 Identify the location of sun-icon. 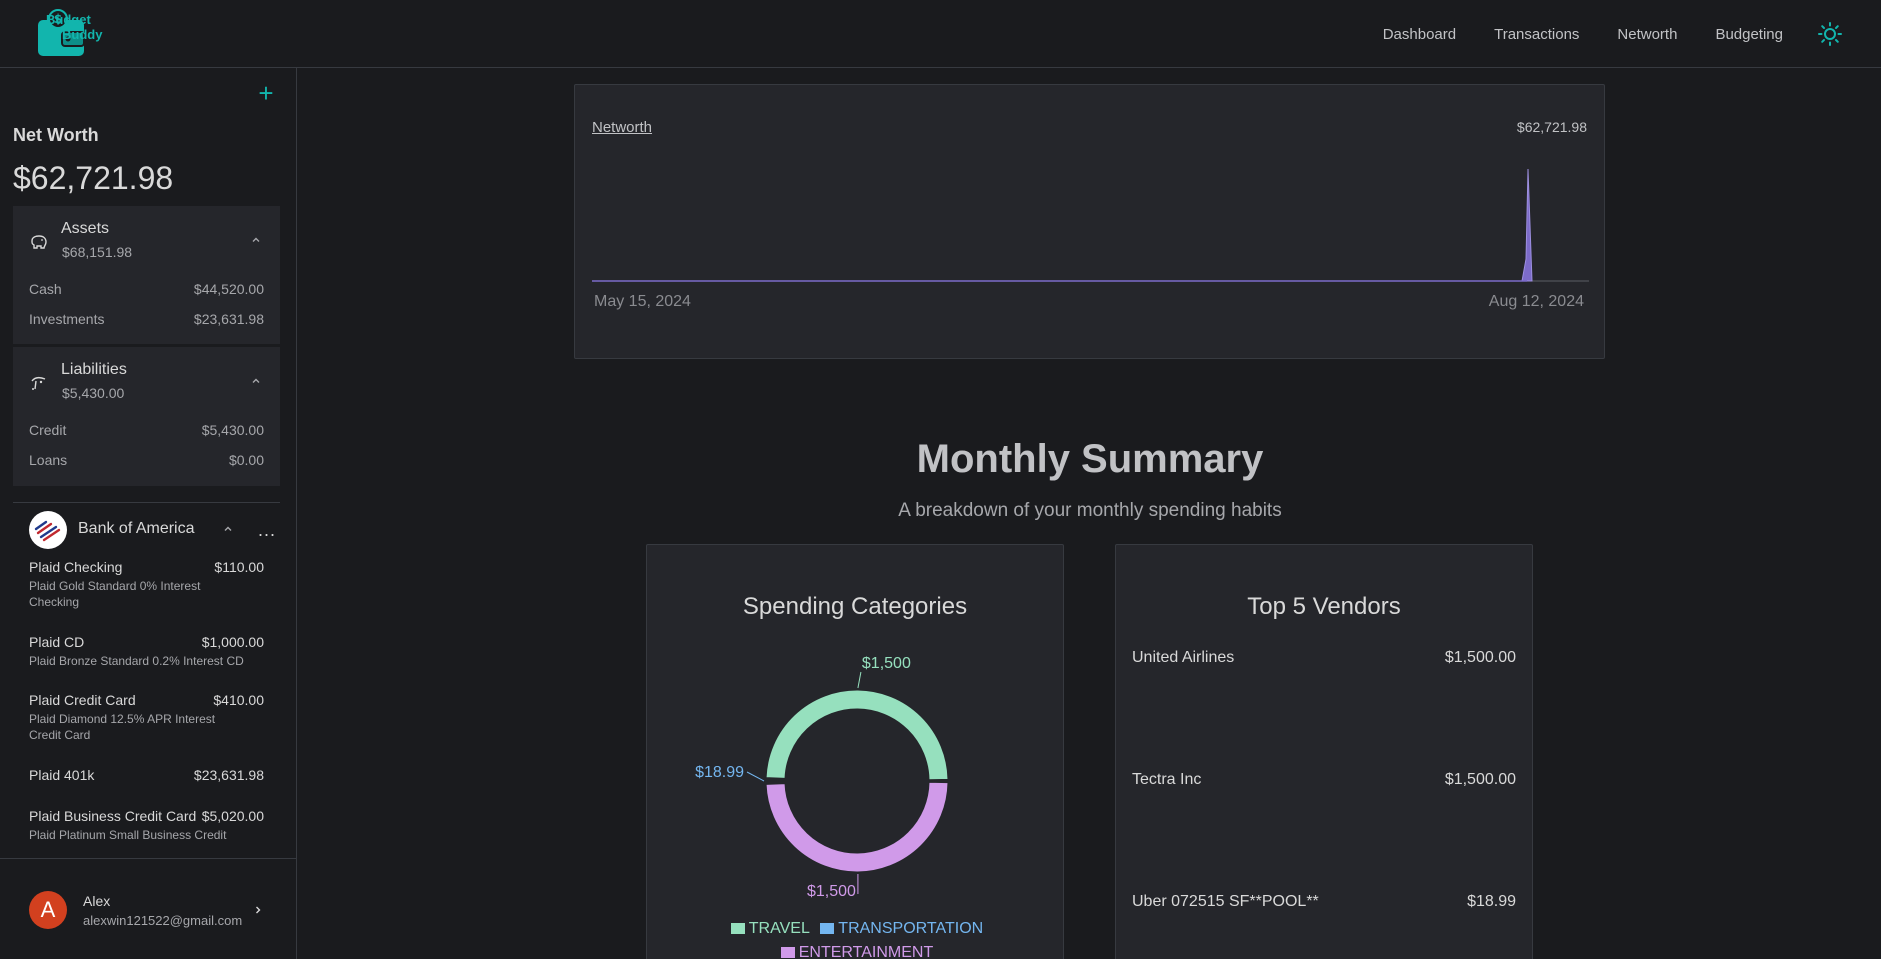
(1830, 34).